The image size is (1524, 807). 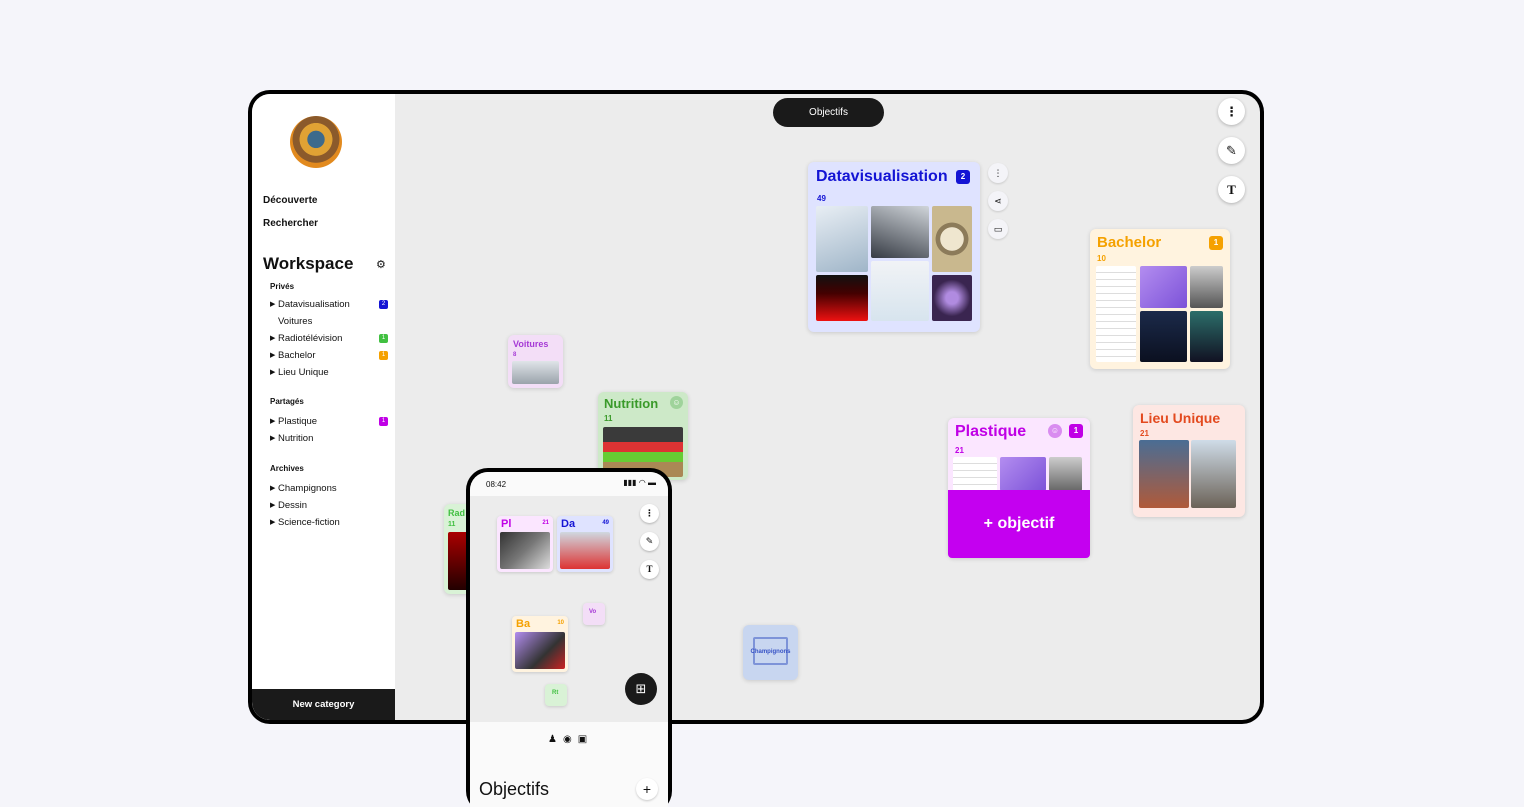 I want to click on bottom-sheet: ♟◉▣ Objectifs +, so click(x=569, y=764).